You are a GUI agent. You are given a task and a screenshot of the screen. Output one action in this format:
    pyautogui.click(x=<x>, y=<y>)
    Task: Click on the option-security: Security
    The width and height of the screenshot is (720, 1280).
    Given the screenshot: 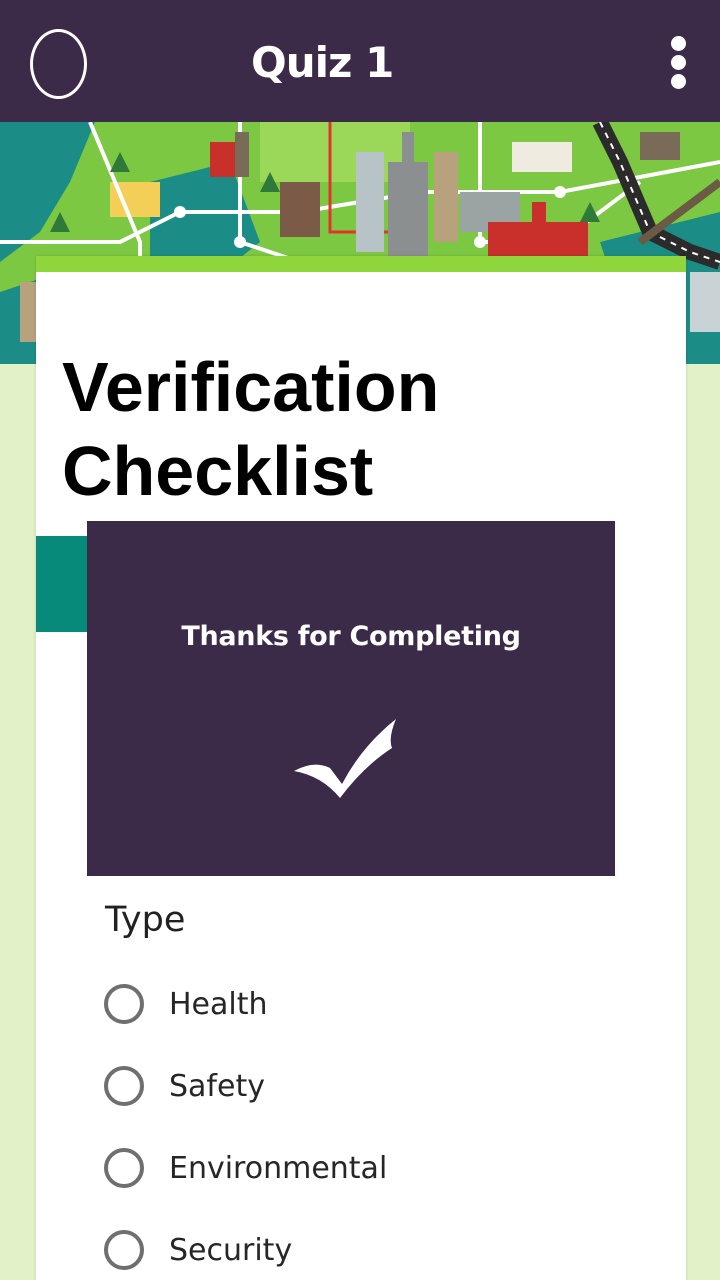 What is the action you would take?
    pyautogui.click(x=304, y=1250)
    